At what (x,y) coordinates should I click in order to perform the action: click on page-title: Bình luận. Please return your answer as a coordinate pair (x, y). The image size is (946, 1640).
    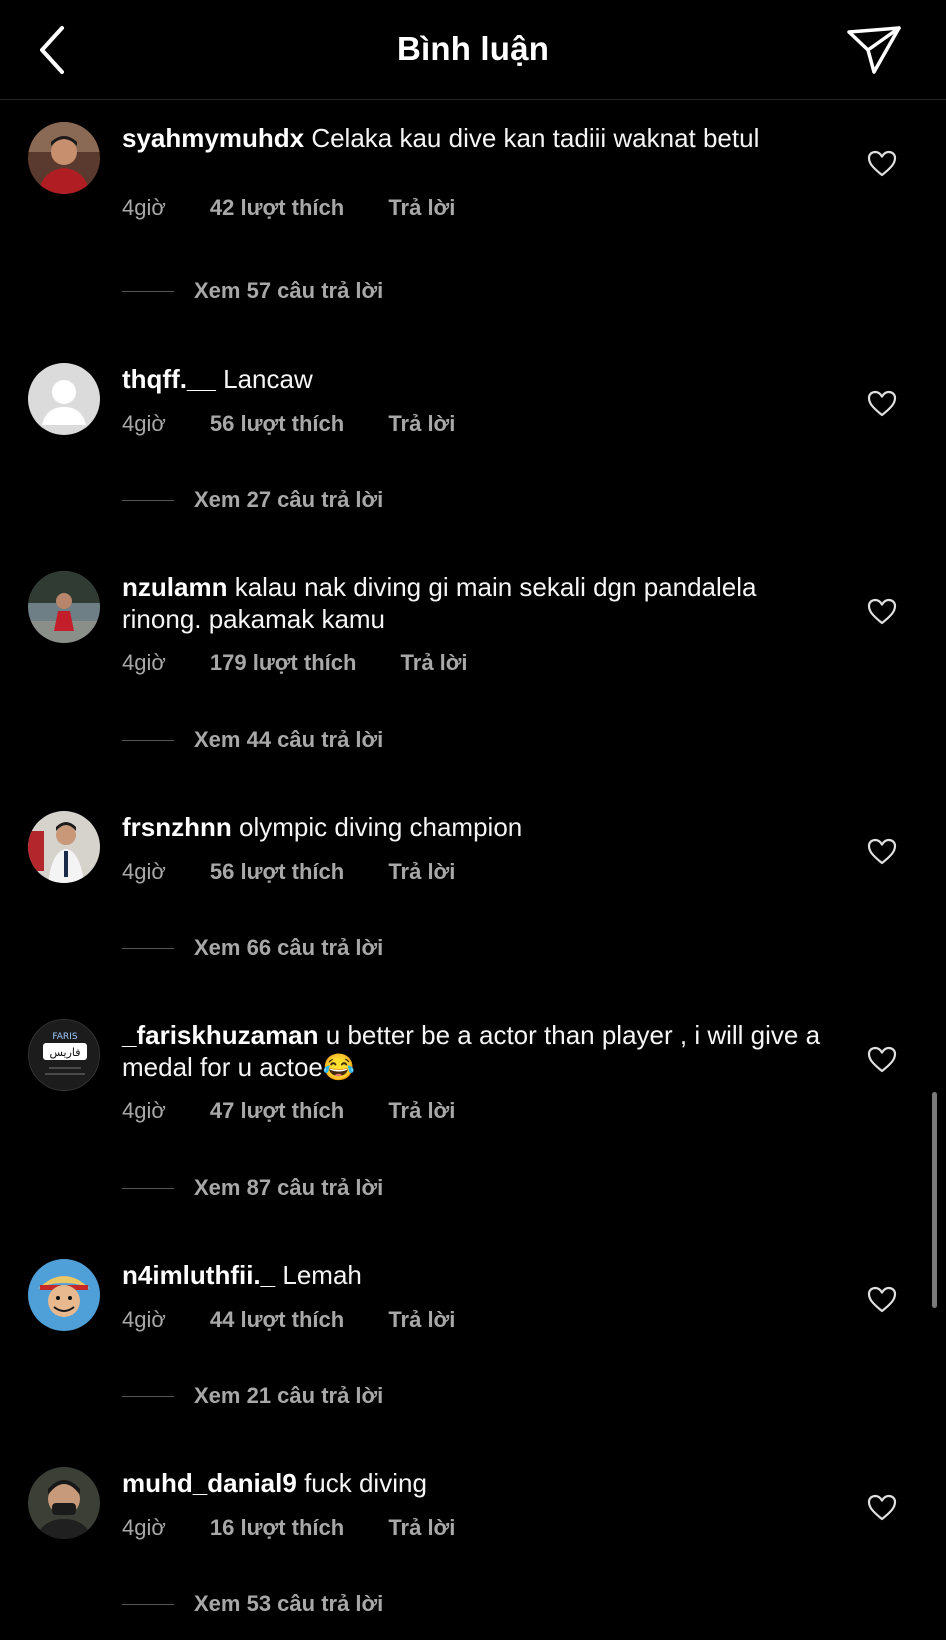
    Looking at the image, I should click on (473, 48).